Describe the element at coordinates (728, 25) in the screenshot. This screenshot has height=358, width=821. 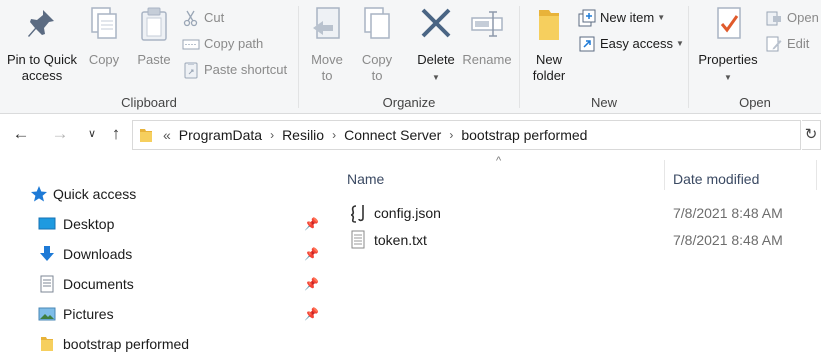
I see `properties-icon` at that location.